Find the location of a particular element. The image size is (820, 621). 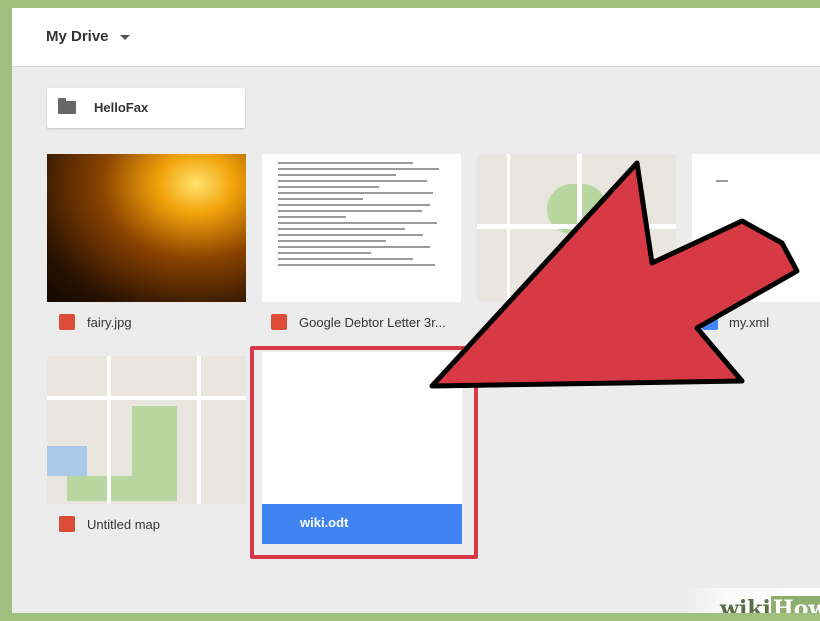

watermark-how: How is located at coordinates (795, 604).